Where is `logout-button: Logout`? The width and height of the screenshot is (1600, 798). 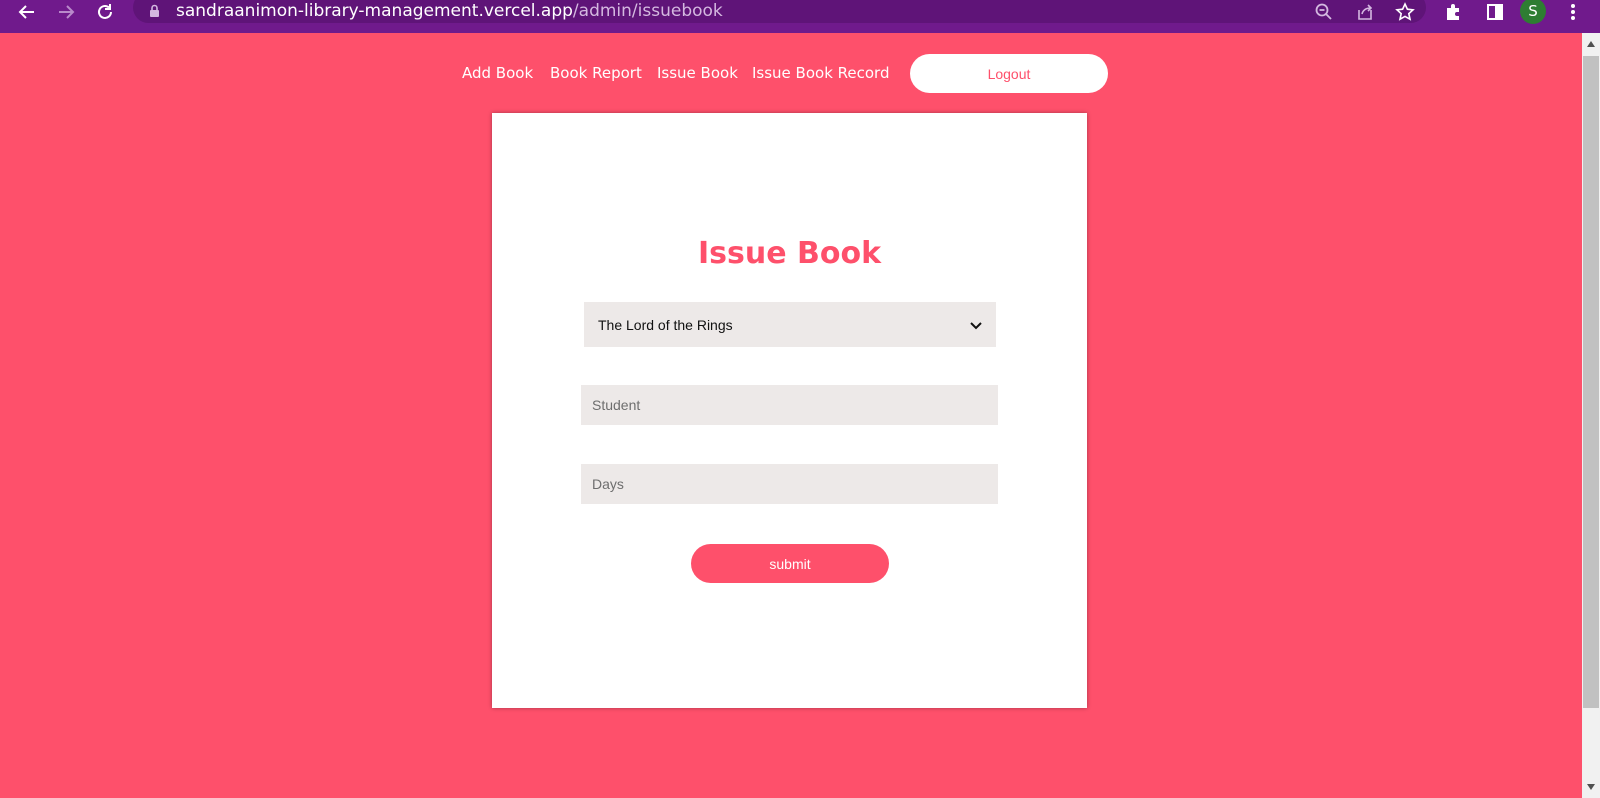
logout-button: Logout is located at coordinates (1009, 73).